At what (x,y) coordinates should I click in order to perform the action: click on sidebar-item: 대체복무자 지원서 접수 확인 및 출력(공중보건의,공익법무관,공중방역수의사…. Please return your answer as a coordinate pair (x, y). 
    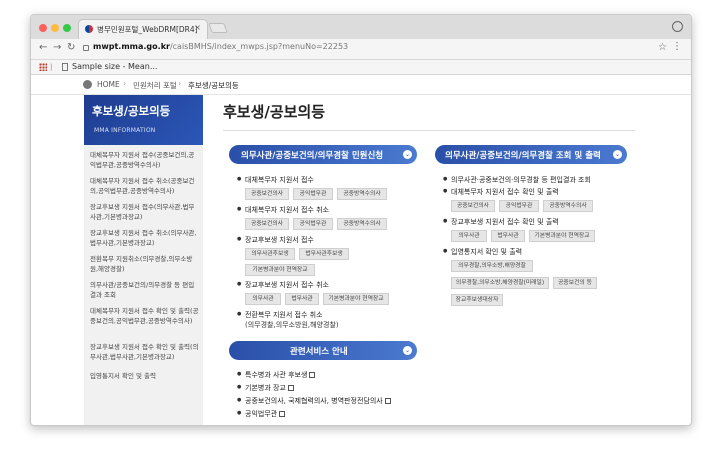
    Looking at the image, I should click on (145, 316).